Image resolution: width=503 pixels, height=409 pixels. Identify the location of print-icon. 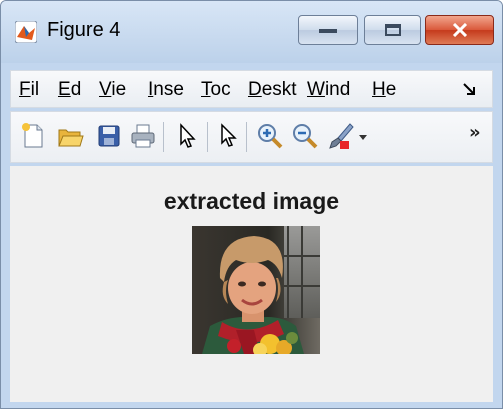
(143, 136).